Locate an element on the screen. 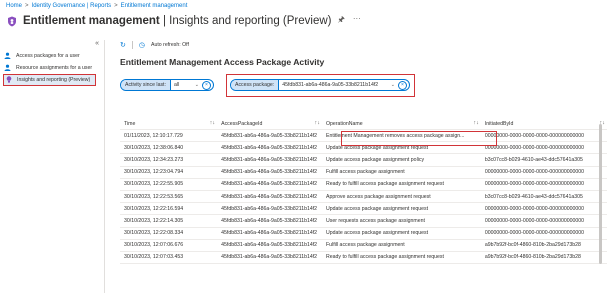 The image size is (607, 293). more-options-icon: ··· is located at coordinates (357, 21).